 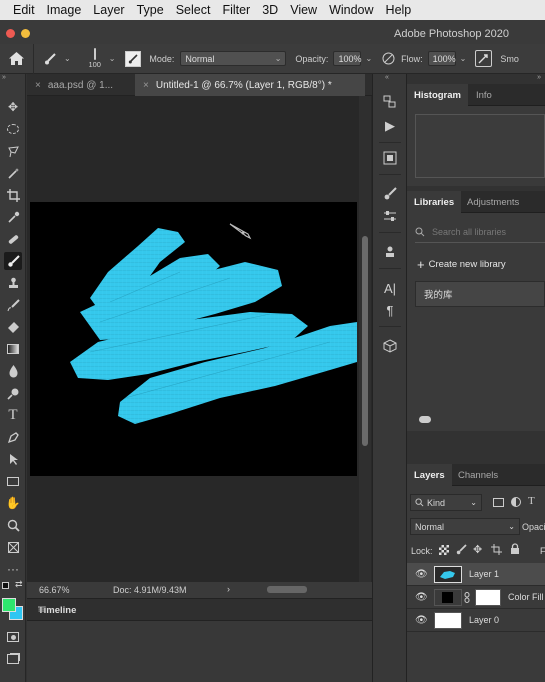 I want to click on pen-tool, so click(x=13, y=437).